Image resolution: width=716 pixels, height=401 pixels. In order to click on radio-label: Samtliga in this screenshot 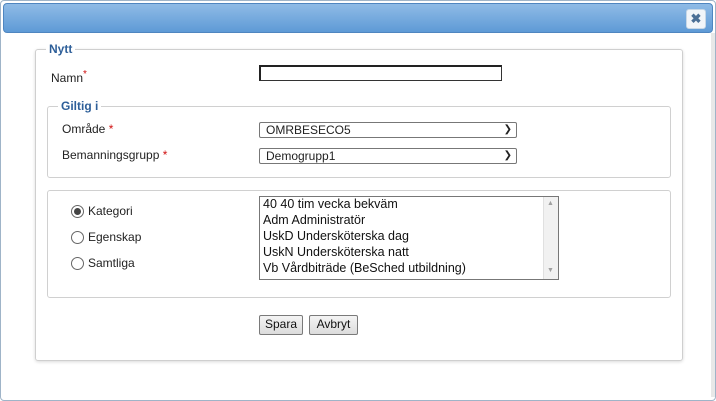, I will do `click(111, 263)`.